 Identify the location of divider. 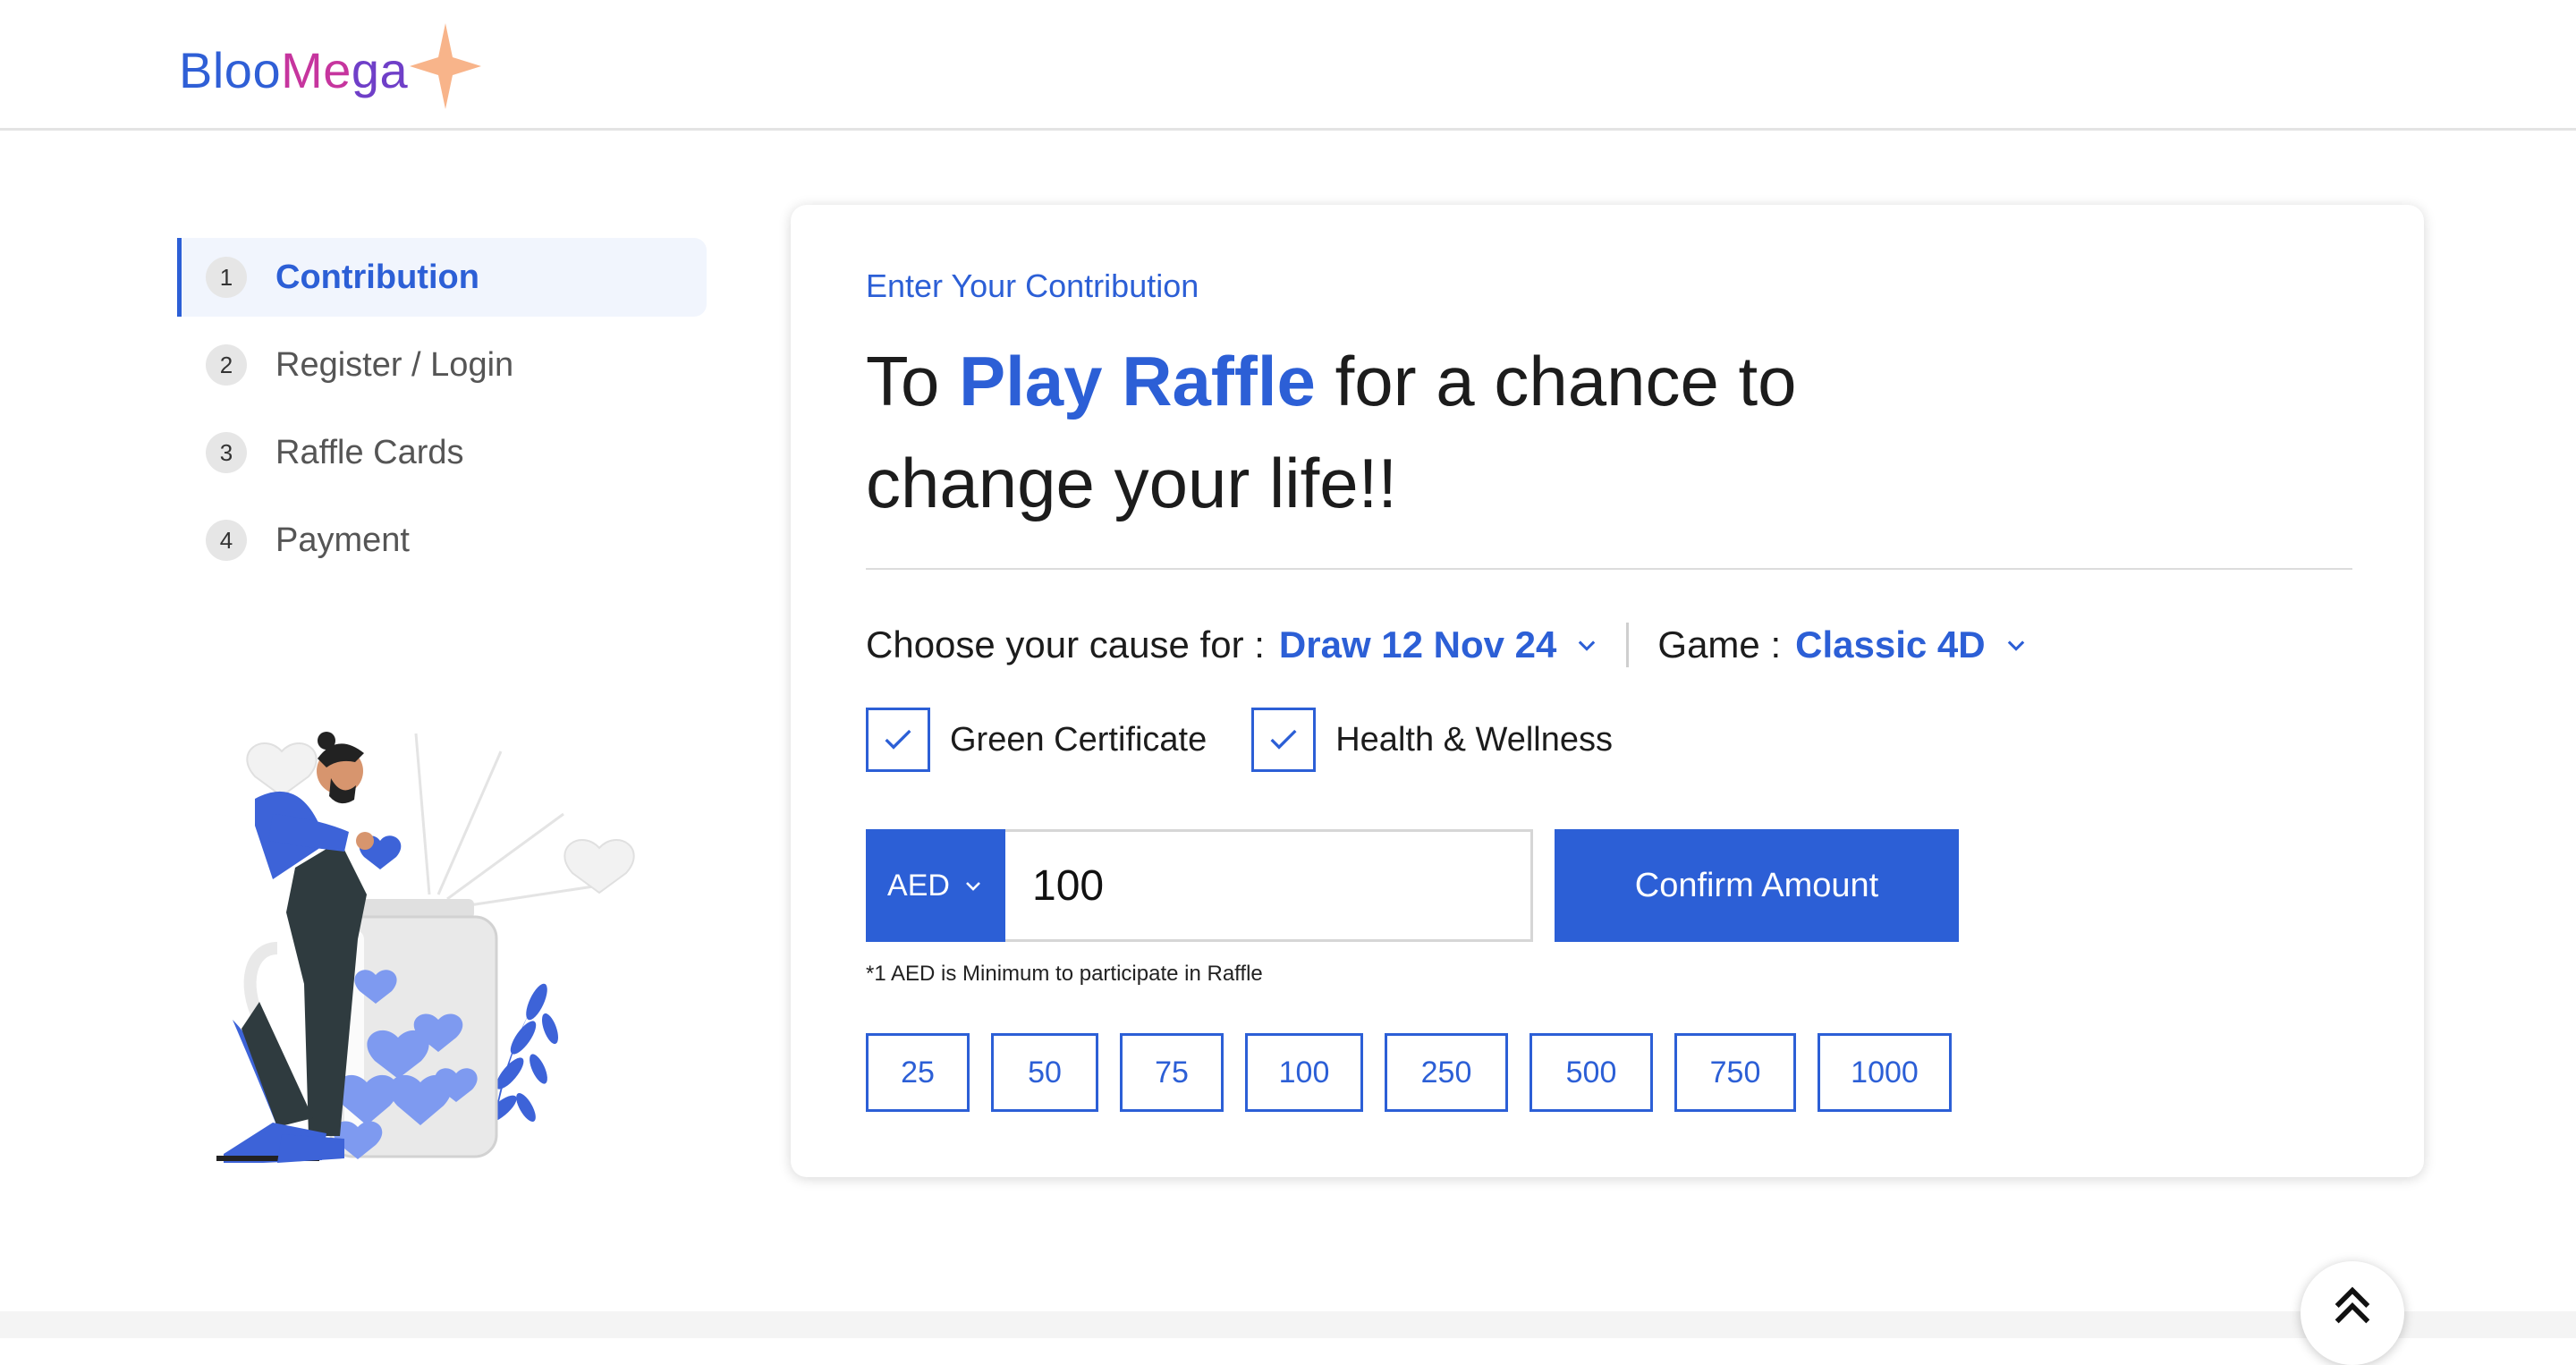
(1609, 569).